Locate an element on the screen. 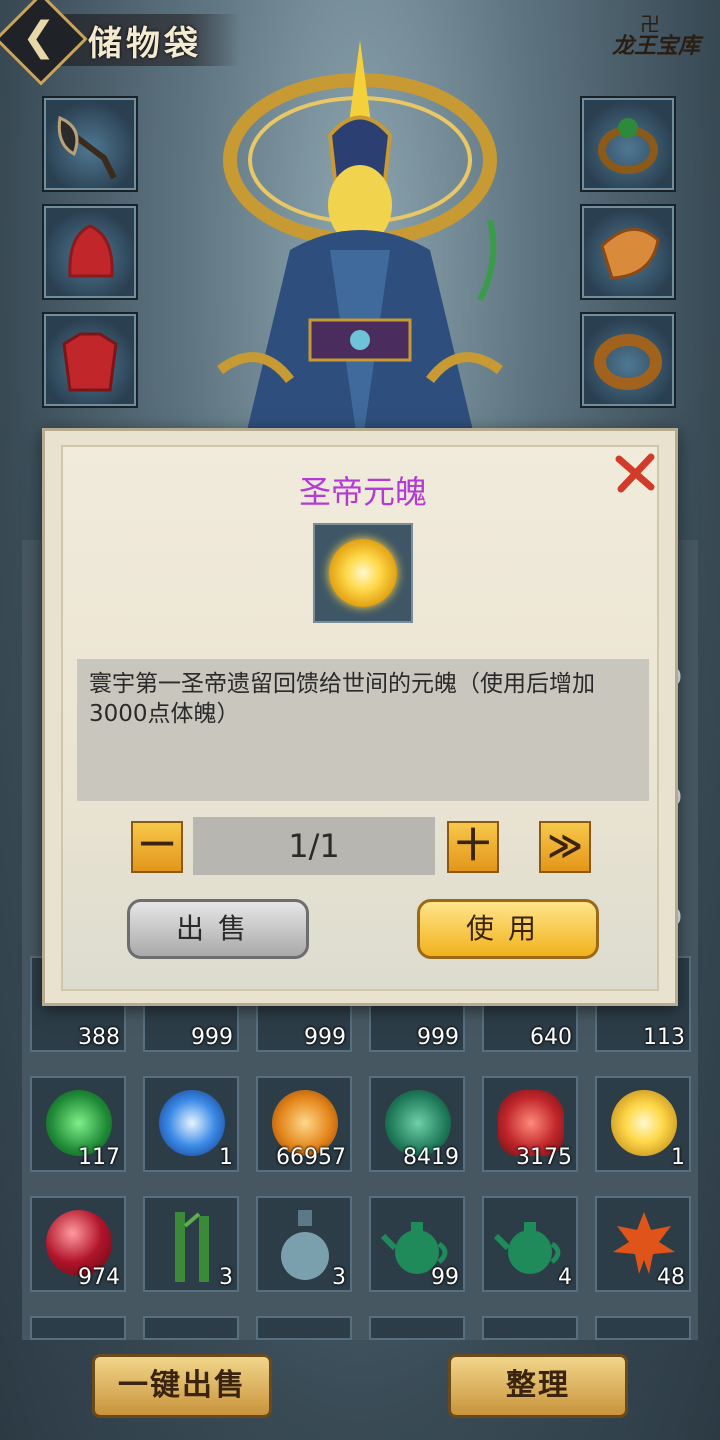 This screenshot has height=1440, width=720. equip-slot-weapon is located at coordinates (90, 144).